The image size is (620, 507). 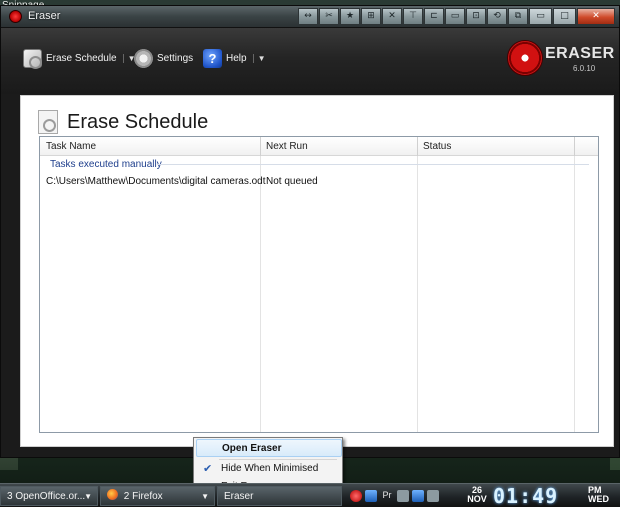 I want to click on help-button: ? Help ▼, so click(x=234, y=58).